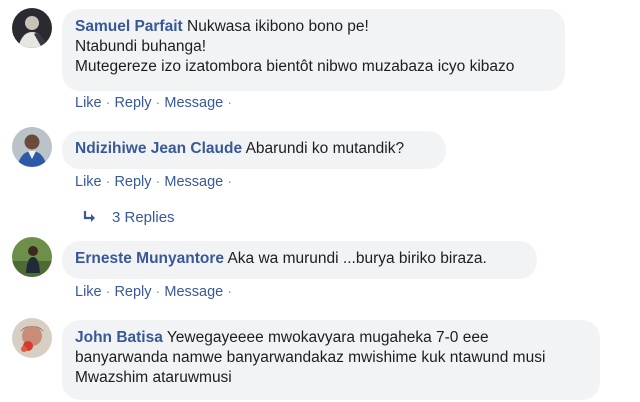  What do you see at coordinates (141, 46) in the screenshot?
I see `comment-text: Ntabundi buhanga!` at bounding box center [141, 46].